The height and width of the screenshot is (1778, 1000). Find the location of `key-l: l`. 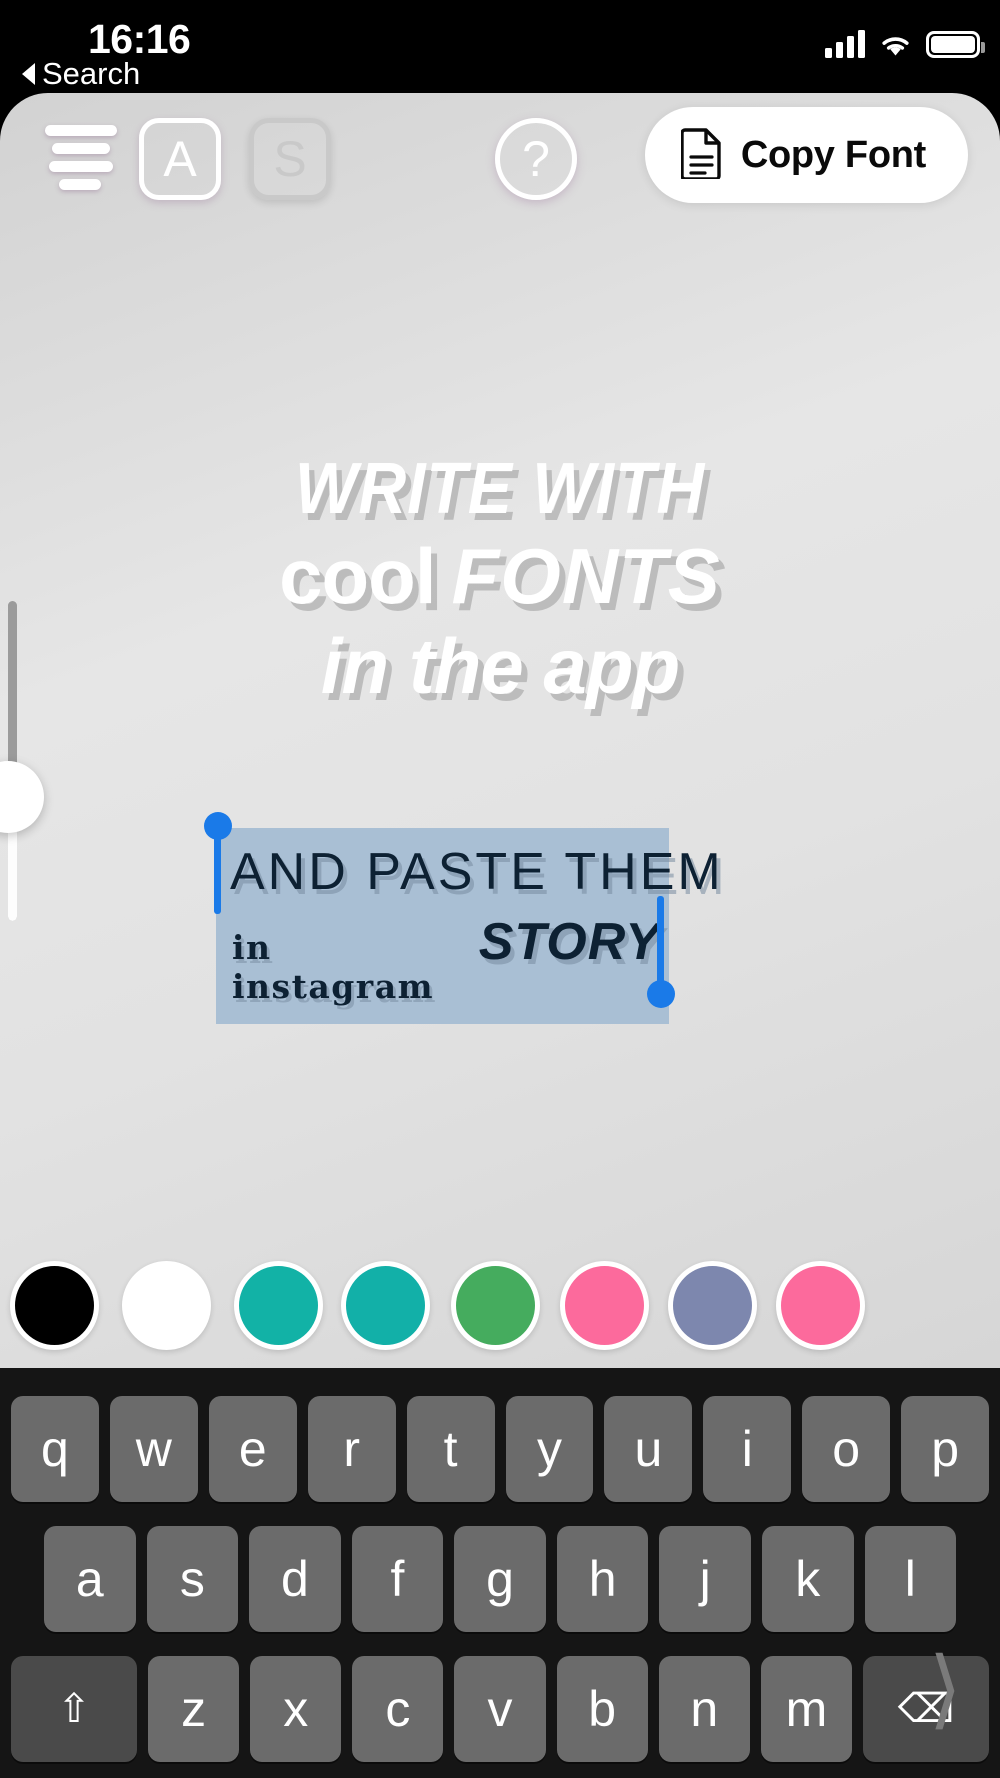

key-l: l is located at coordinates (910, 1579).